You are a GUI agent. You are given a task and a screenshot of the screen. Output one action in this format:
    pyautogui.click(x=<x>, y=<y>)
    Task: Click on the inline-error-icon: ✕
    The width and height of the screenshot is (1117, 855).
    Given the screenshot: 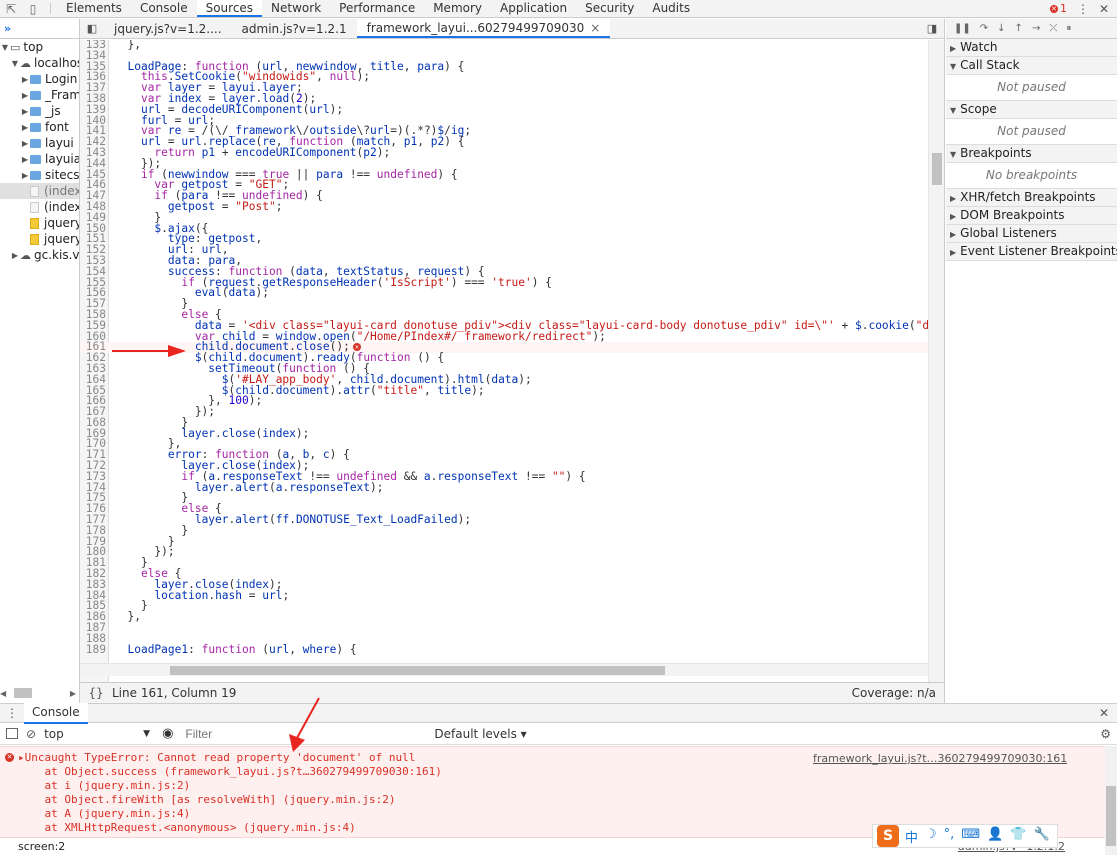 What is the action you would take?
    pyautogui.click(x=356, y=347)
    